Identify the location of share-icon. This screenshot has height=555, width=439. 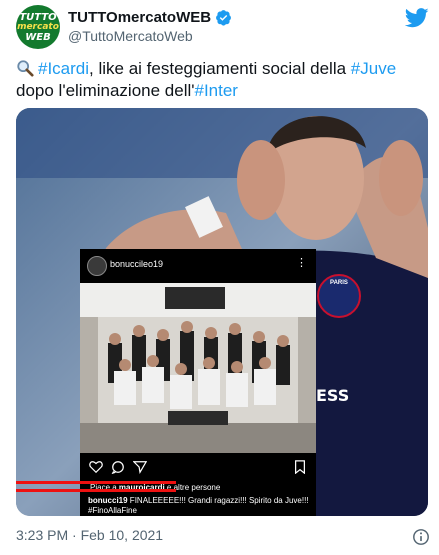
(140, 467).